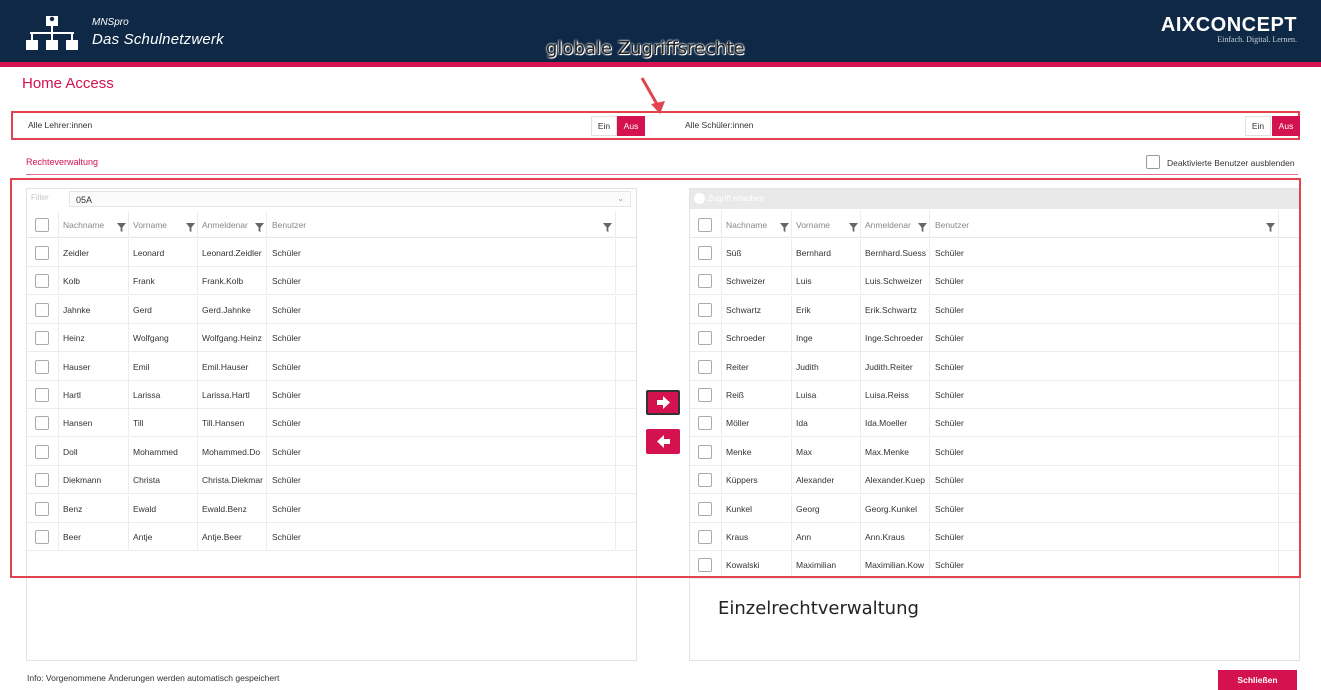 Image resolution: width=1321 pixels, height=690 pixels. Describe the element at coordinates (604, 126) in the screenshot. I see `teachers-on-button: Ein` at that location.